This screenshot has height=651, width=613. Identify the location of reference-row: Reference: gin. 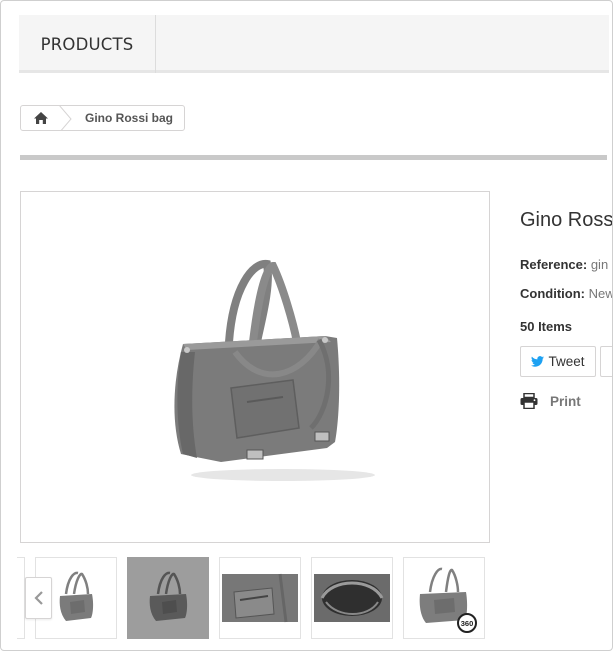
(564, 264).